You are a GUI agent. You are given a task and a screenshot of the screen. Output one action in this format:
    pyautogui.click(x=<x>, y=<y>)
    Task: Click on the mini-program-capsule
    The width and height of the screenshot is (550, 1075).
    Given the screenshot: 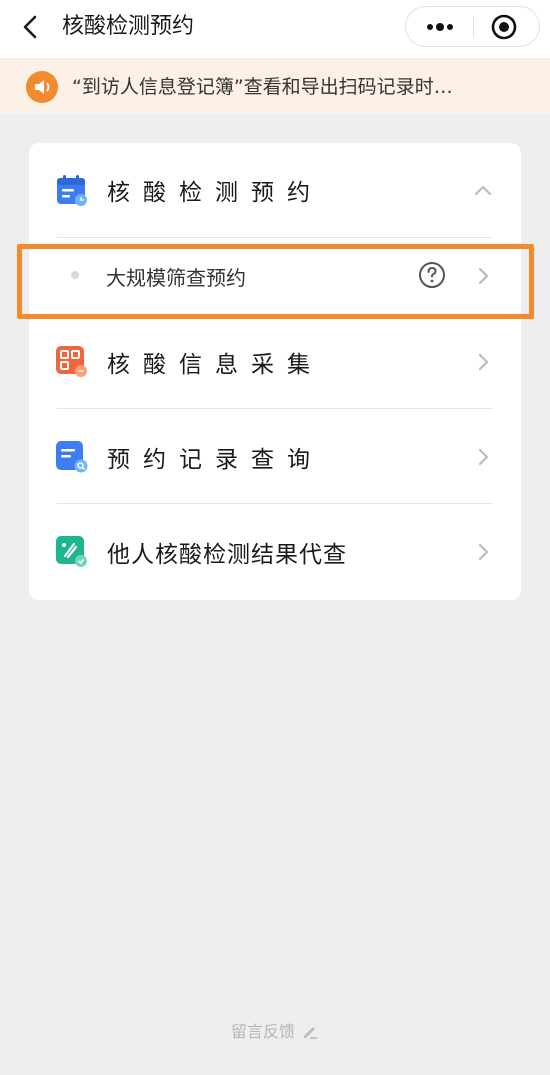 What is the action you would take?
    pyautogui.click(x=472, y=26)
    